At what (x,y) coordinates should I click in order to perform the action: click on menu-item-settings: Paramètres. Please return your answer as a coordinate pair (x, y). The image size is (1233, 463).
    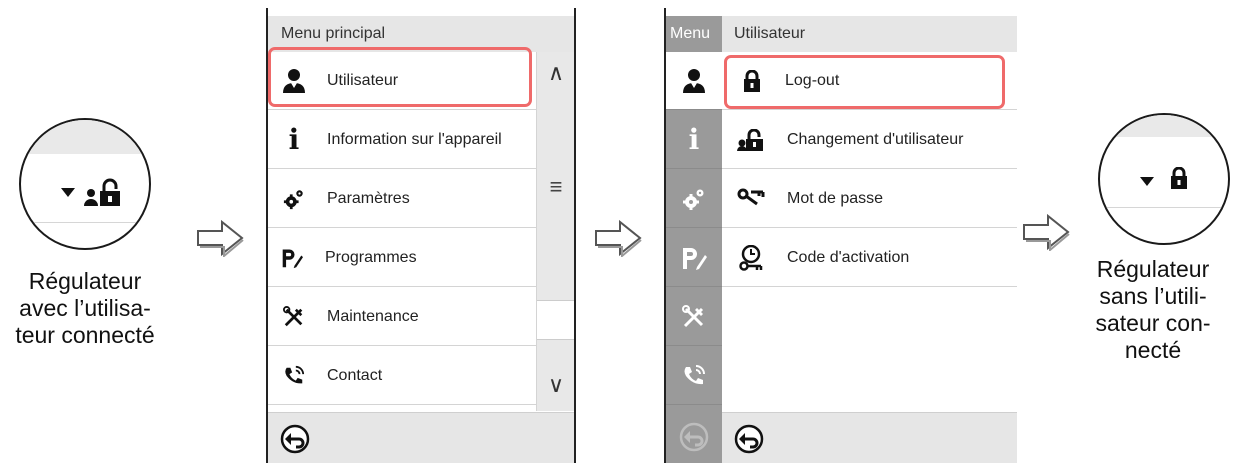
    Looking at the image, I should click on (403, 199).